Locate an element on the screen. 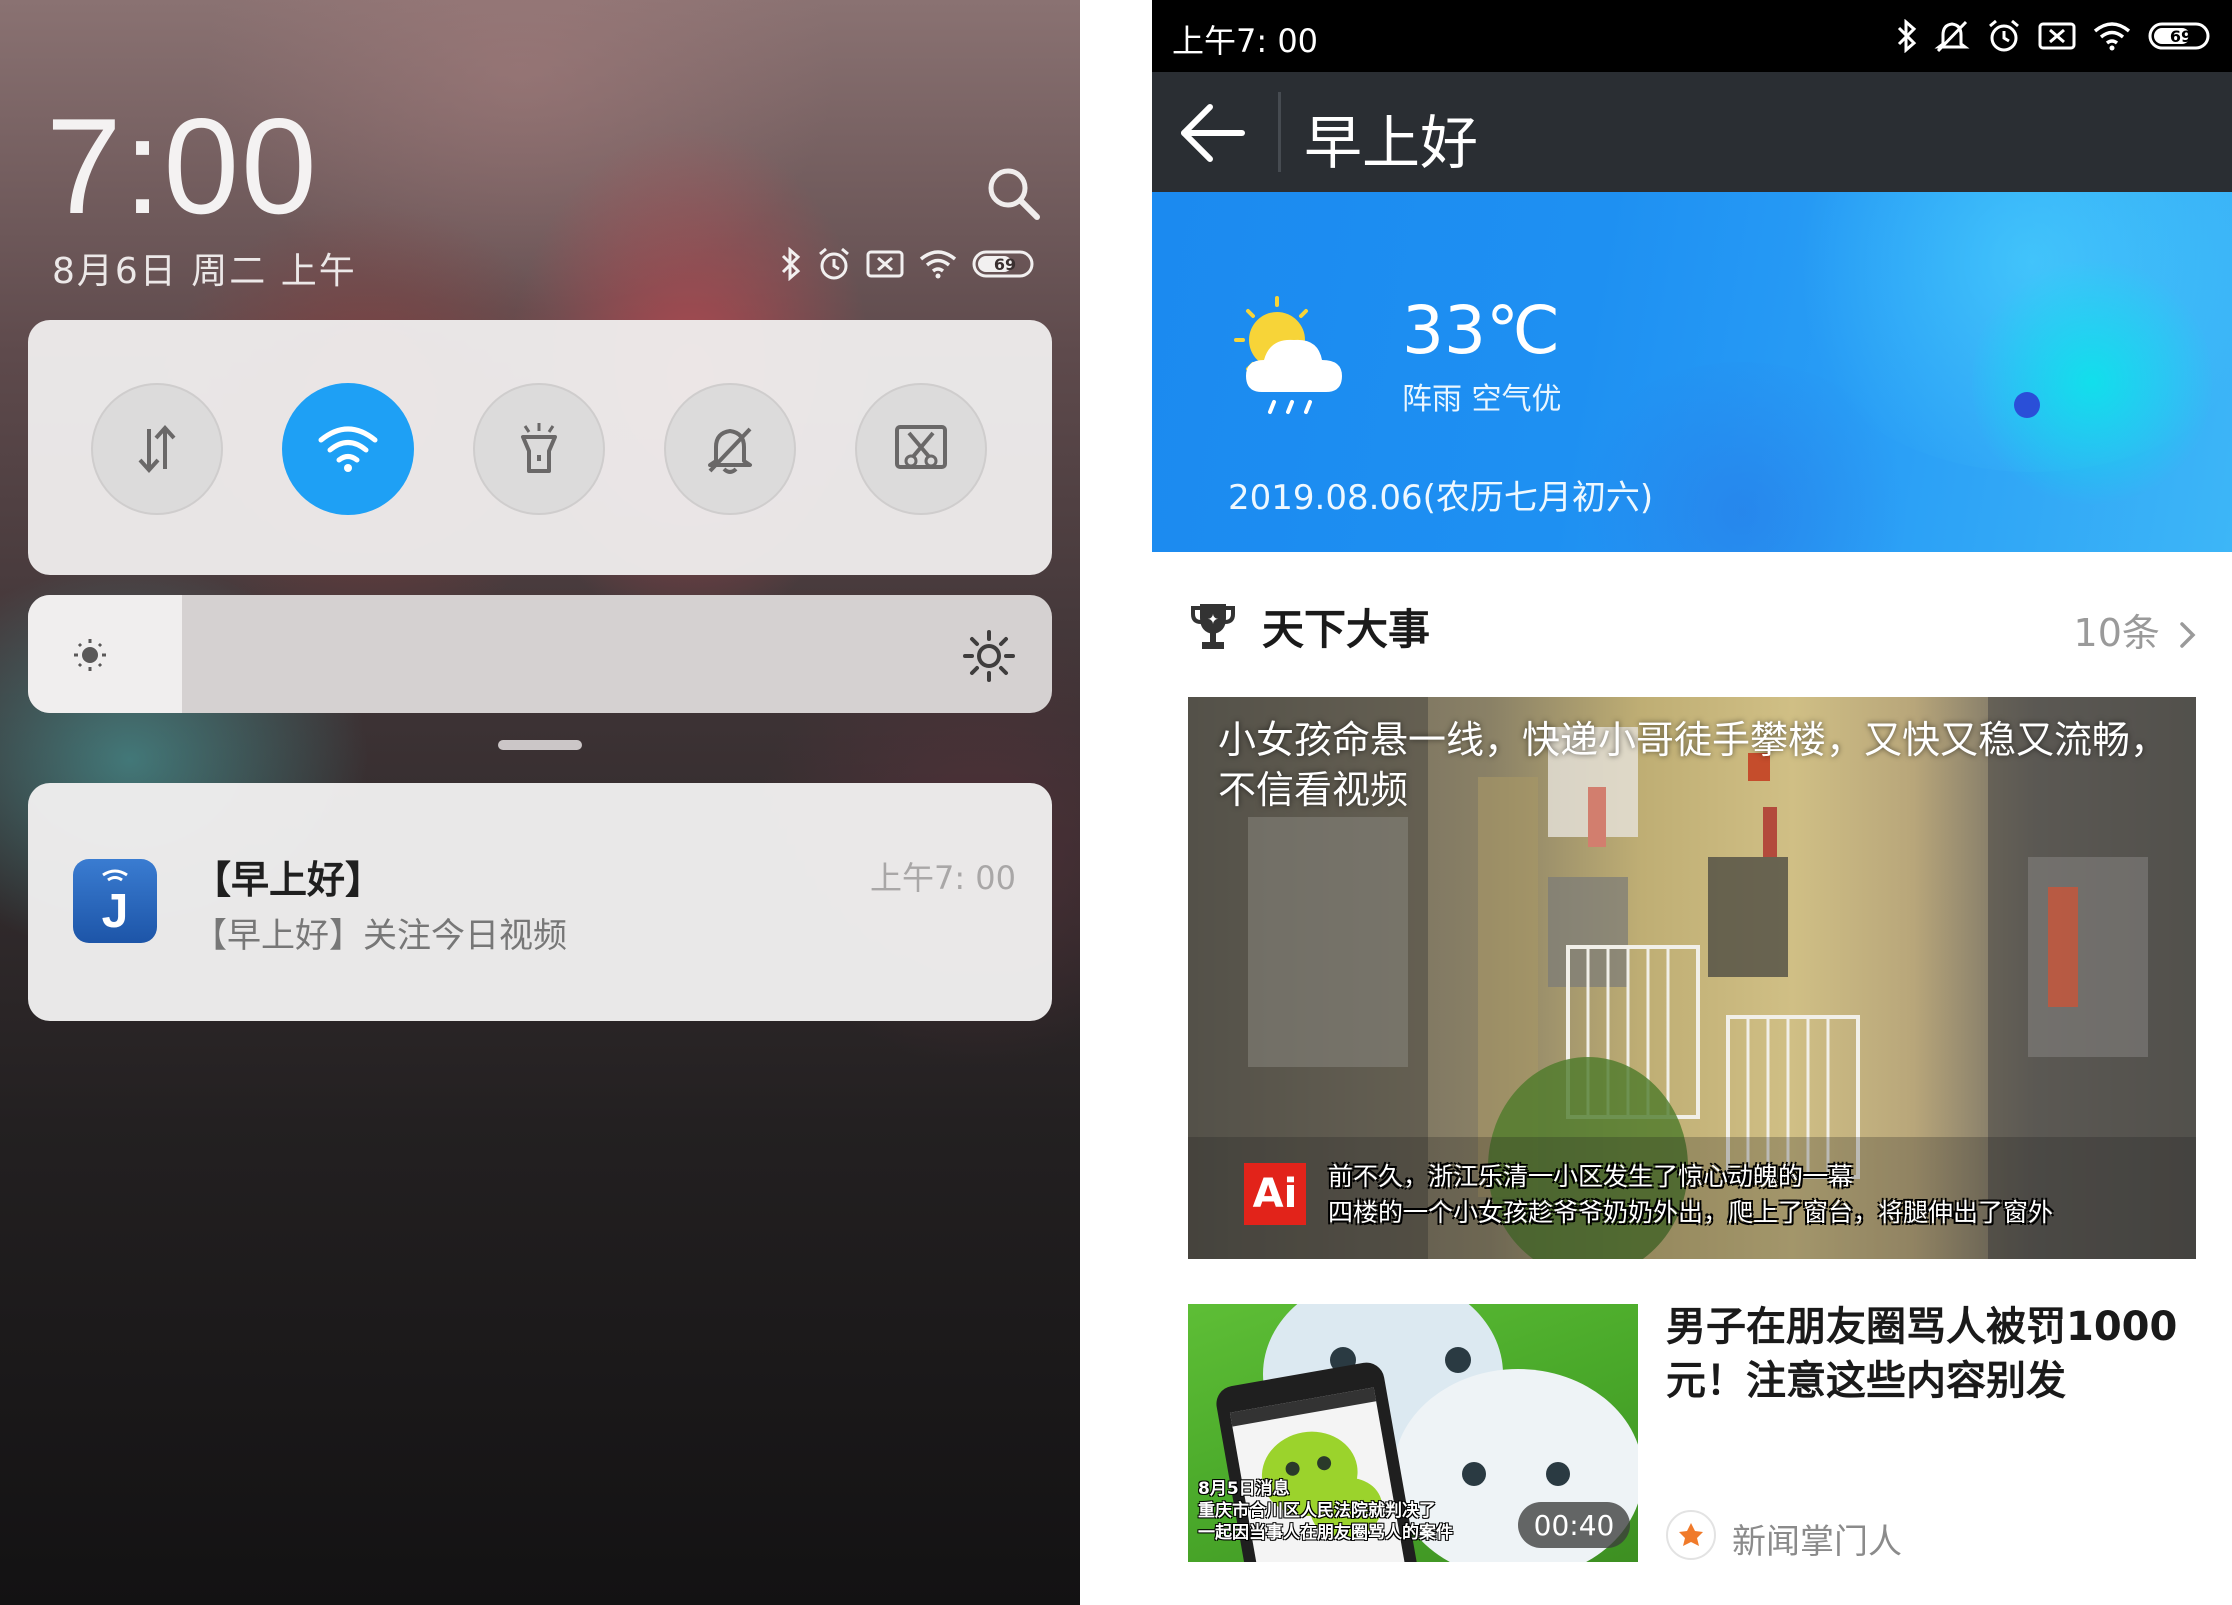  sun-cloud-icon is located at coordinates (1288, 355).